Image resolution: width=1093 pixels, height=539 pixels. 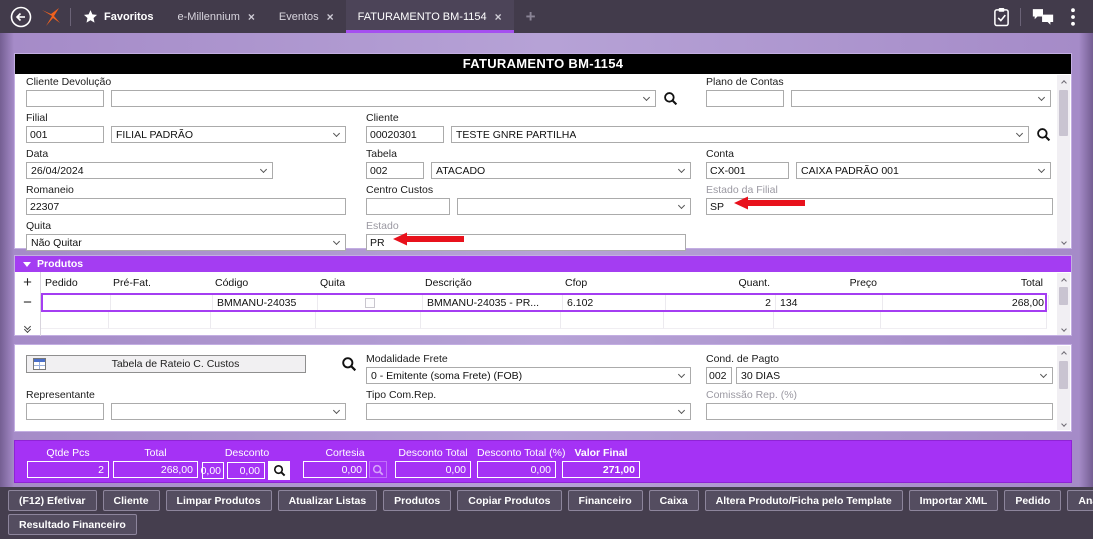 I want to click on desconto-search-button, so click(x=279, y=470).